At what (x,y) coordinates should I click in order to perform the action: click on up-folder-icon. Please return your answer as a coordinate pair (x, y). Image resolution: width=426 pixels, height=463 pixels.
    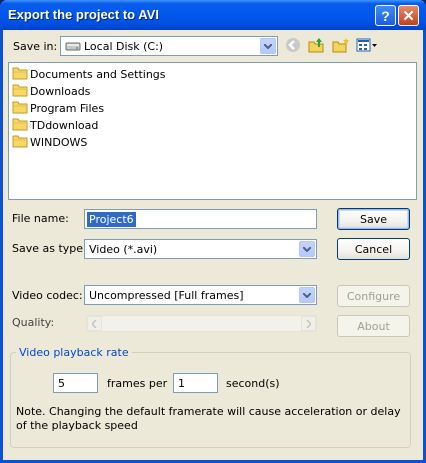
    Looking at the image, I should click on (317, 46).